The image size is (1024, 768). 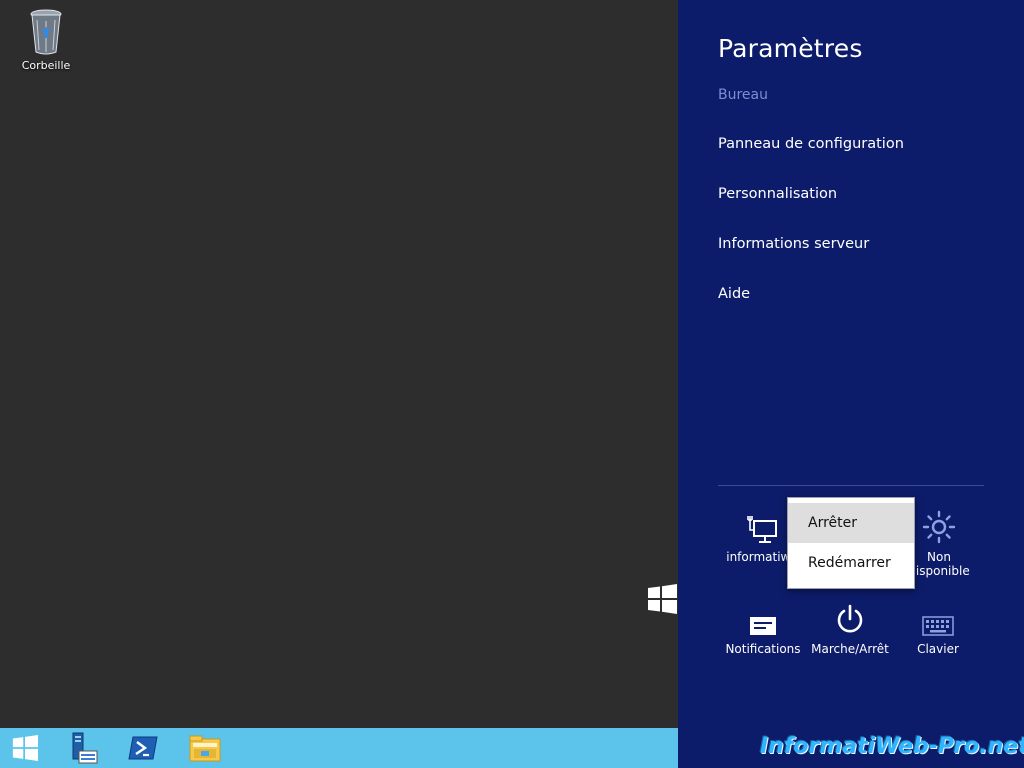 What do you see at coordinates (46, 65) in the screenshot?
I see `recycle-bin-label: Corbeille` at bounding box center [46, 65].